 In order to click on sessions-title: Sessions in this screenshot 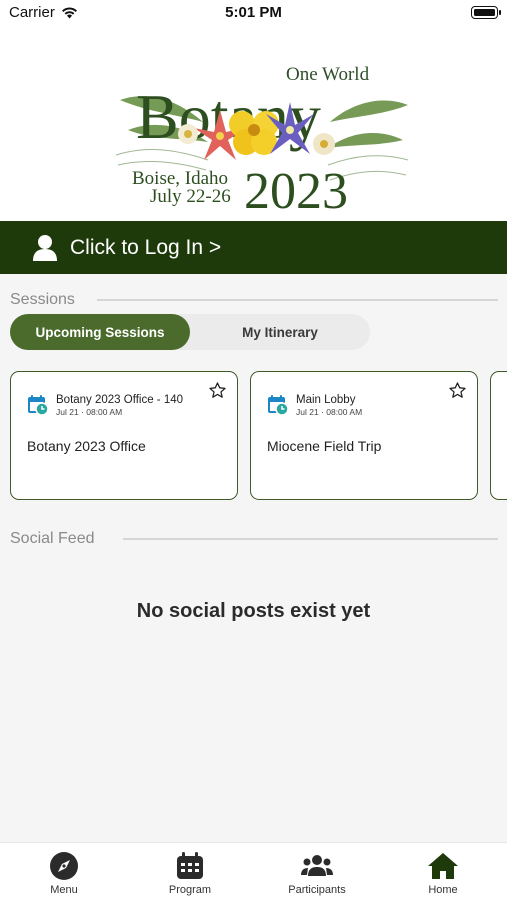, I will do `click(42, 299)`.